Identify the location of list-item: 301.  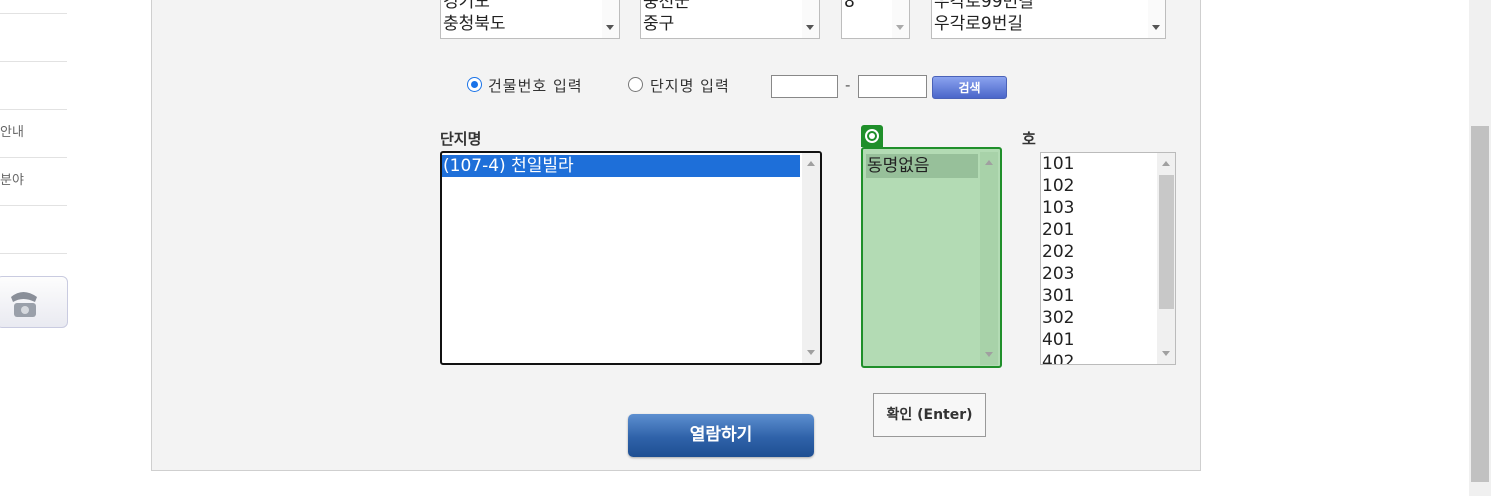
(1058, 296).